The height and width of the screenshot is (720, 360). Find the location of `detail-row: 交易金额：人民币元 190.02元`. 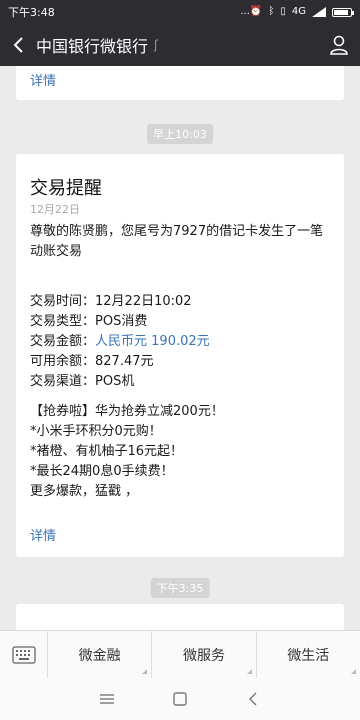

detail-row: 交易金额：人民币元 190.02元 is located at coordinates (180, 342).